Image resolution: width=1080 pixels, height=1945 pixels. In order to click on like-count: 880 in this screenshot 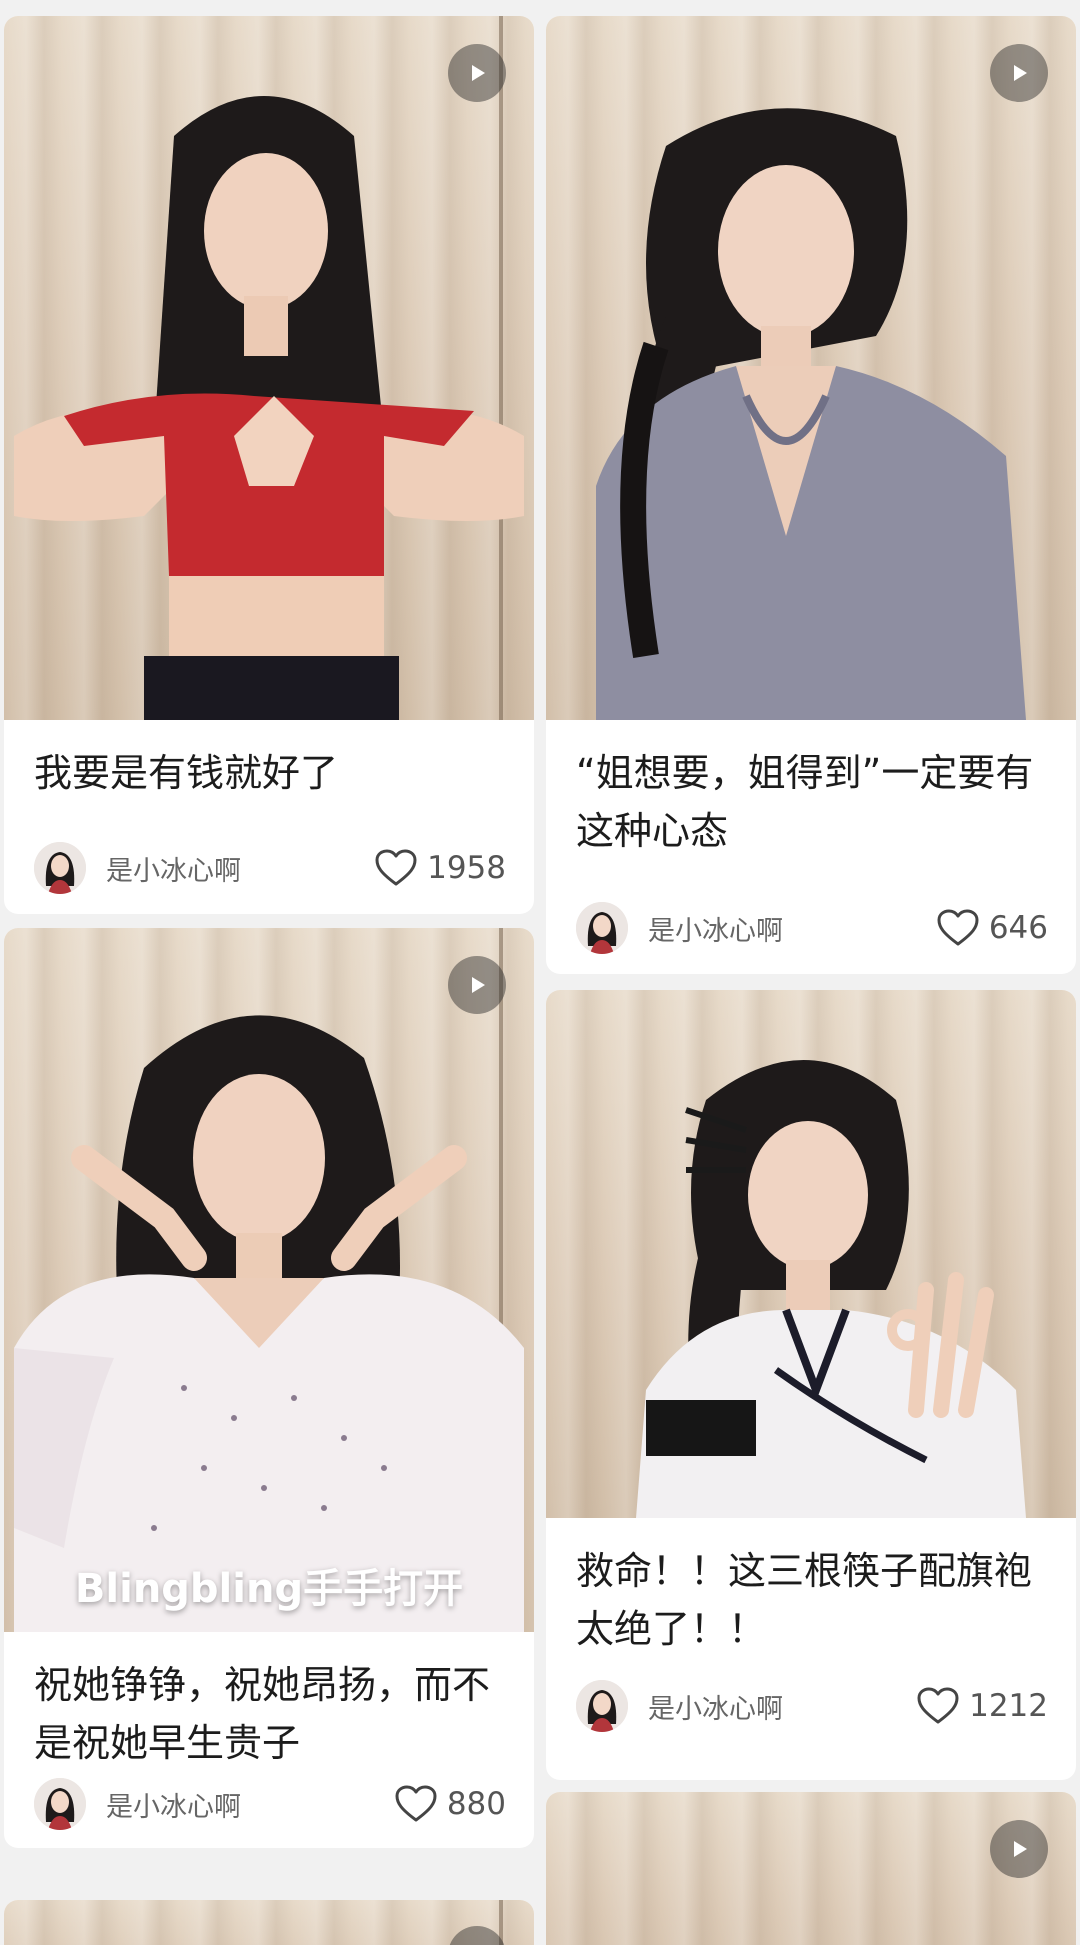, I will do `click(476, 1804)`.